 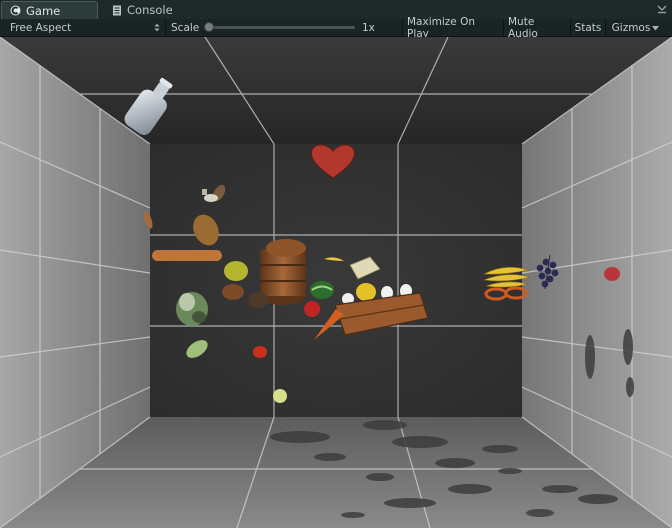 I want to click on pear, so click(x=280, y=396).